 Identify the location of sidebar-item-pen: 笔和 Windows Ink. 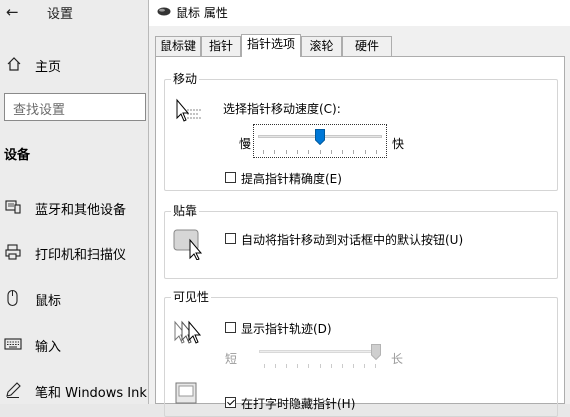
(76, 391).